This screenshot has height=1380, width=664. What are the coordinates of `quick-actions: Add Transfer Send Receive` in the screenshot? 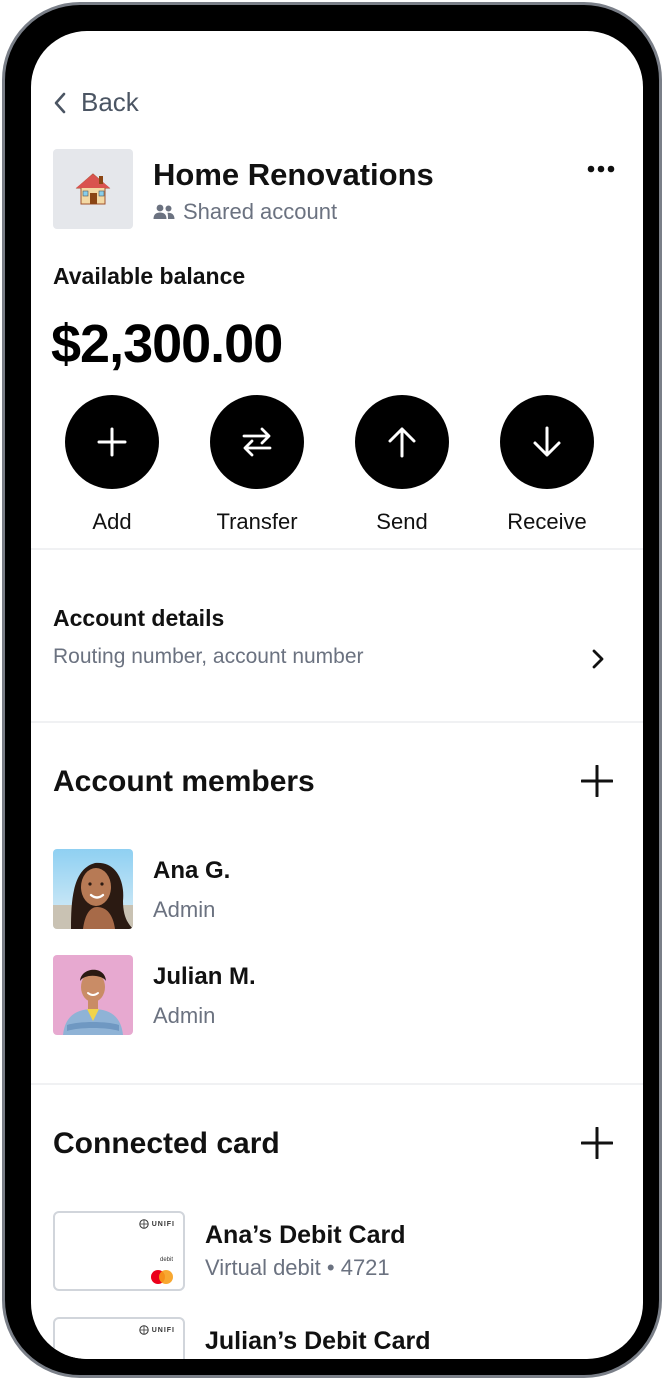 It's located at (337, 465).